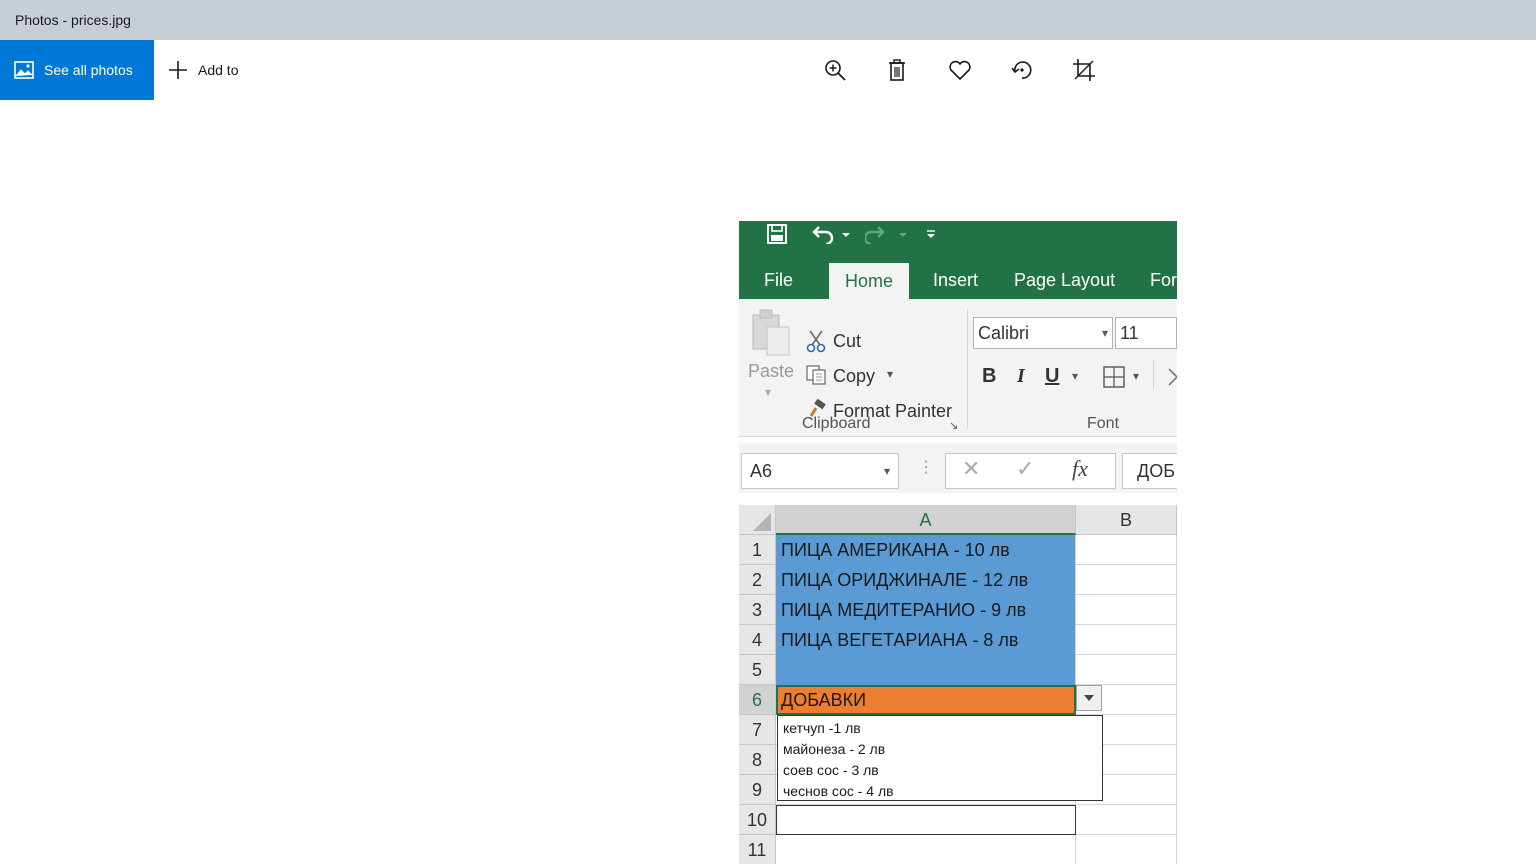 Image resolution: width=1536 pixels, height=864 pixels. What do you see at coordinates (757, 580) in the screenshot?
I see `row-header: 2` at bounding box center [757, 580].